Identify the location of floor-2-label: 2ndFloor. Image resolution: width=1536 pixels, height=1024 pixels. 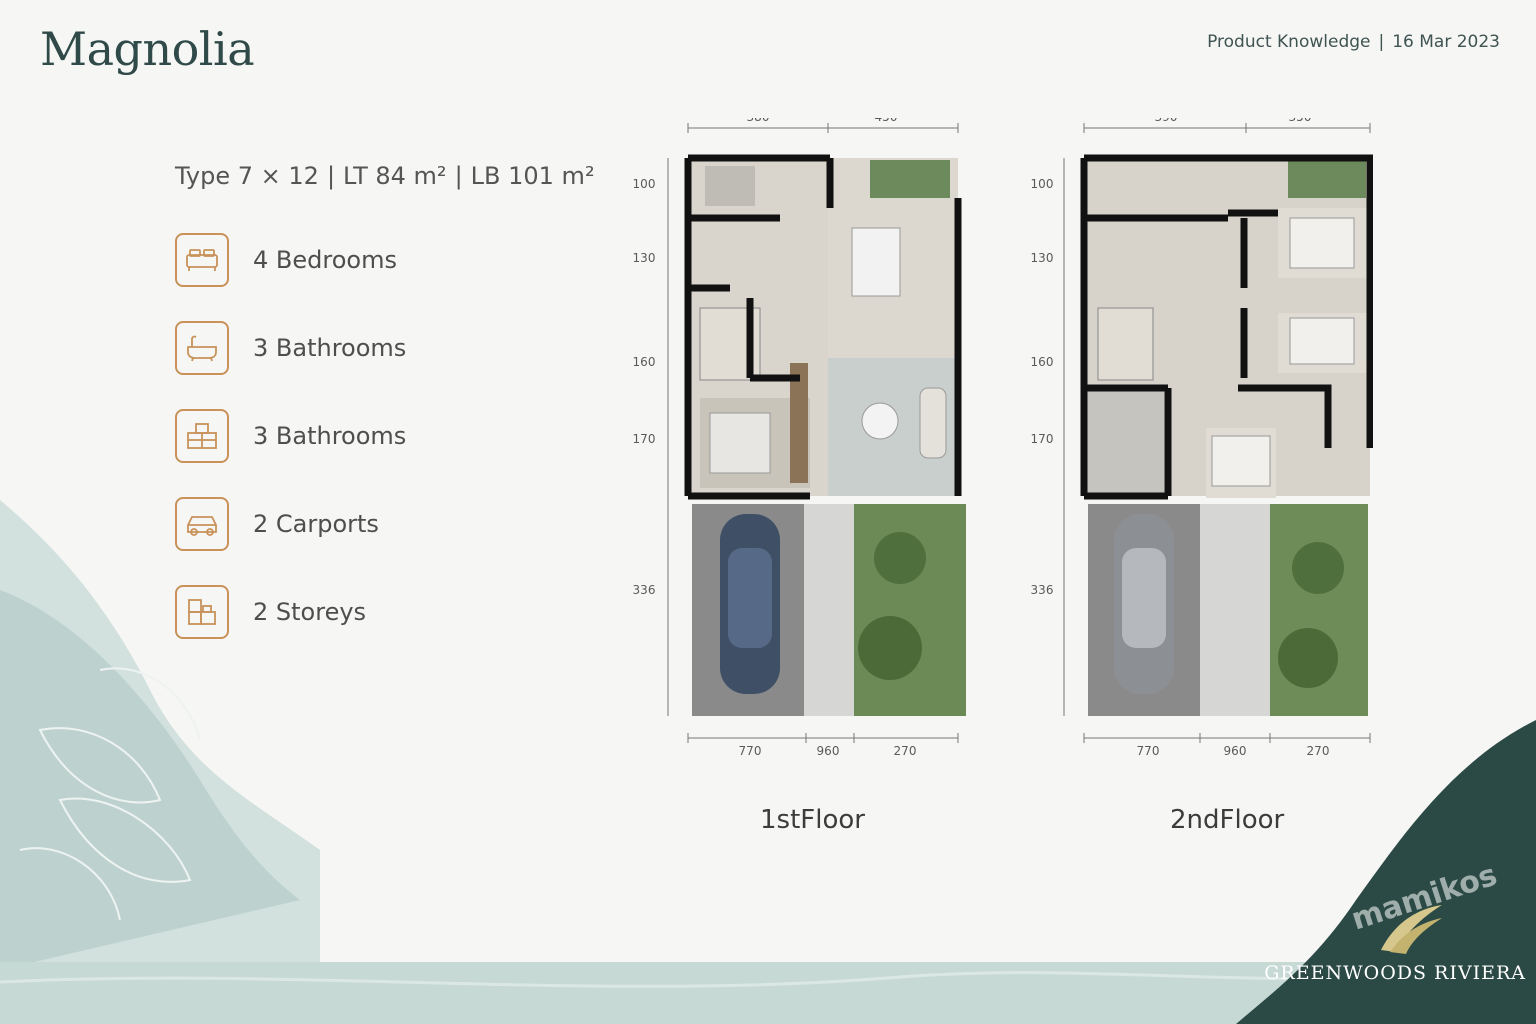
(1227, 820).